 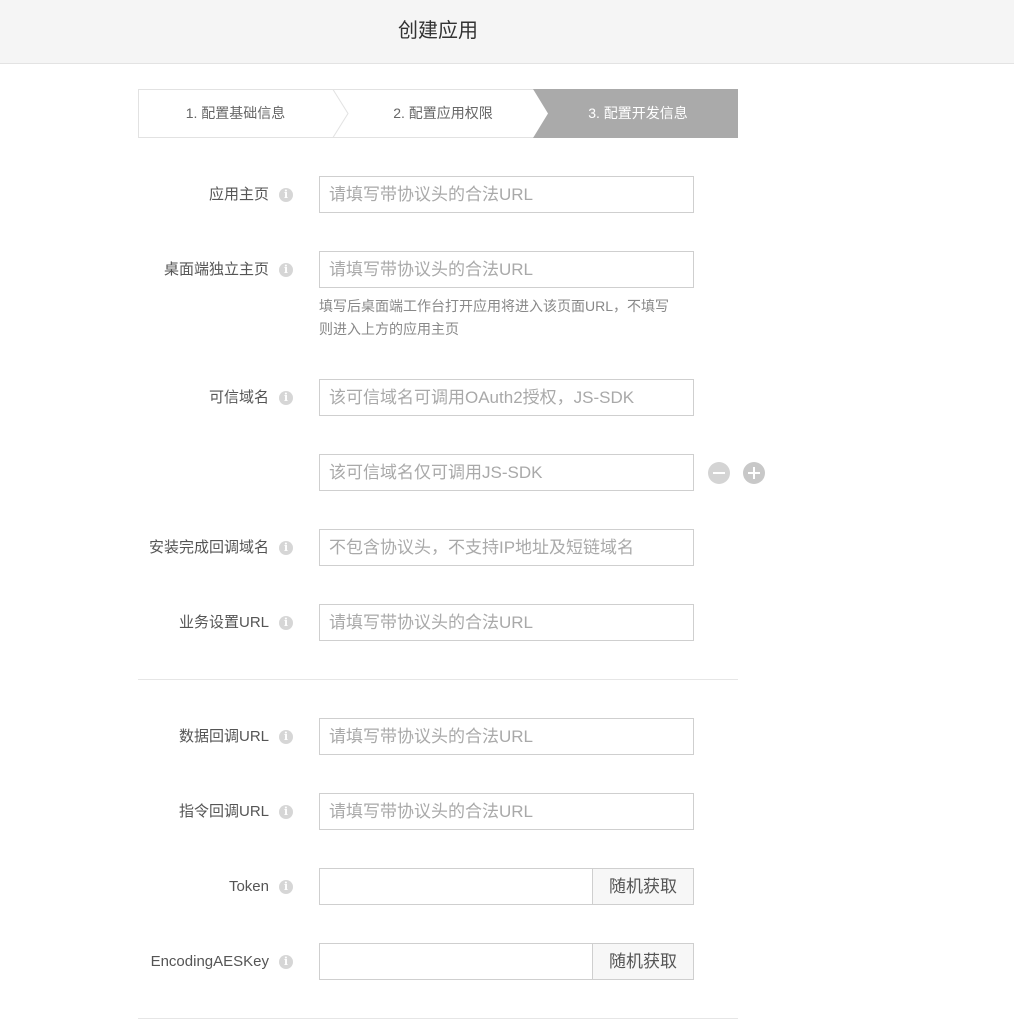 I want to click on bottom-divider, so click(x=438, y=1018).